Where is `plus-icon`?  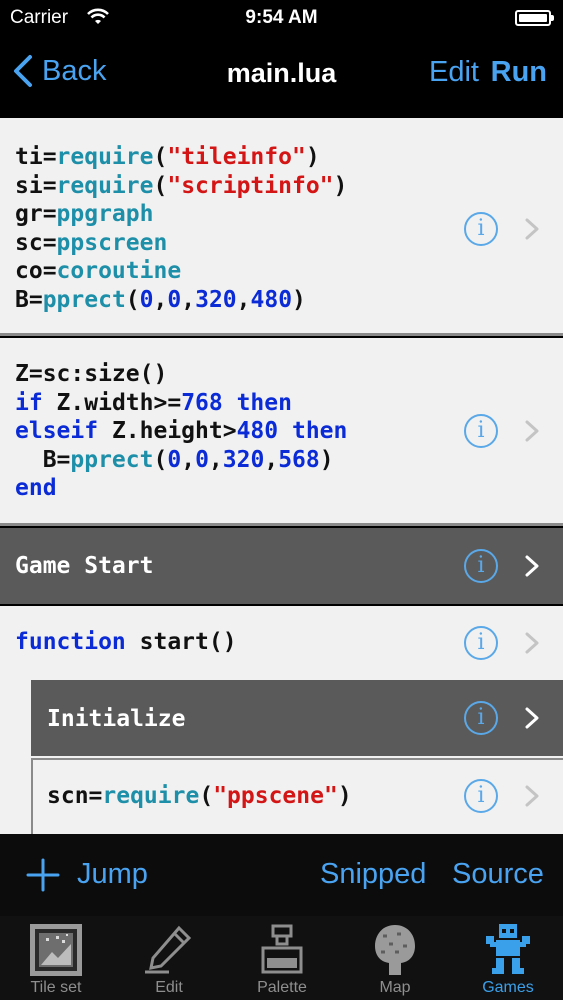
plus-icon is located at coordinates (43, 875).